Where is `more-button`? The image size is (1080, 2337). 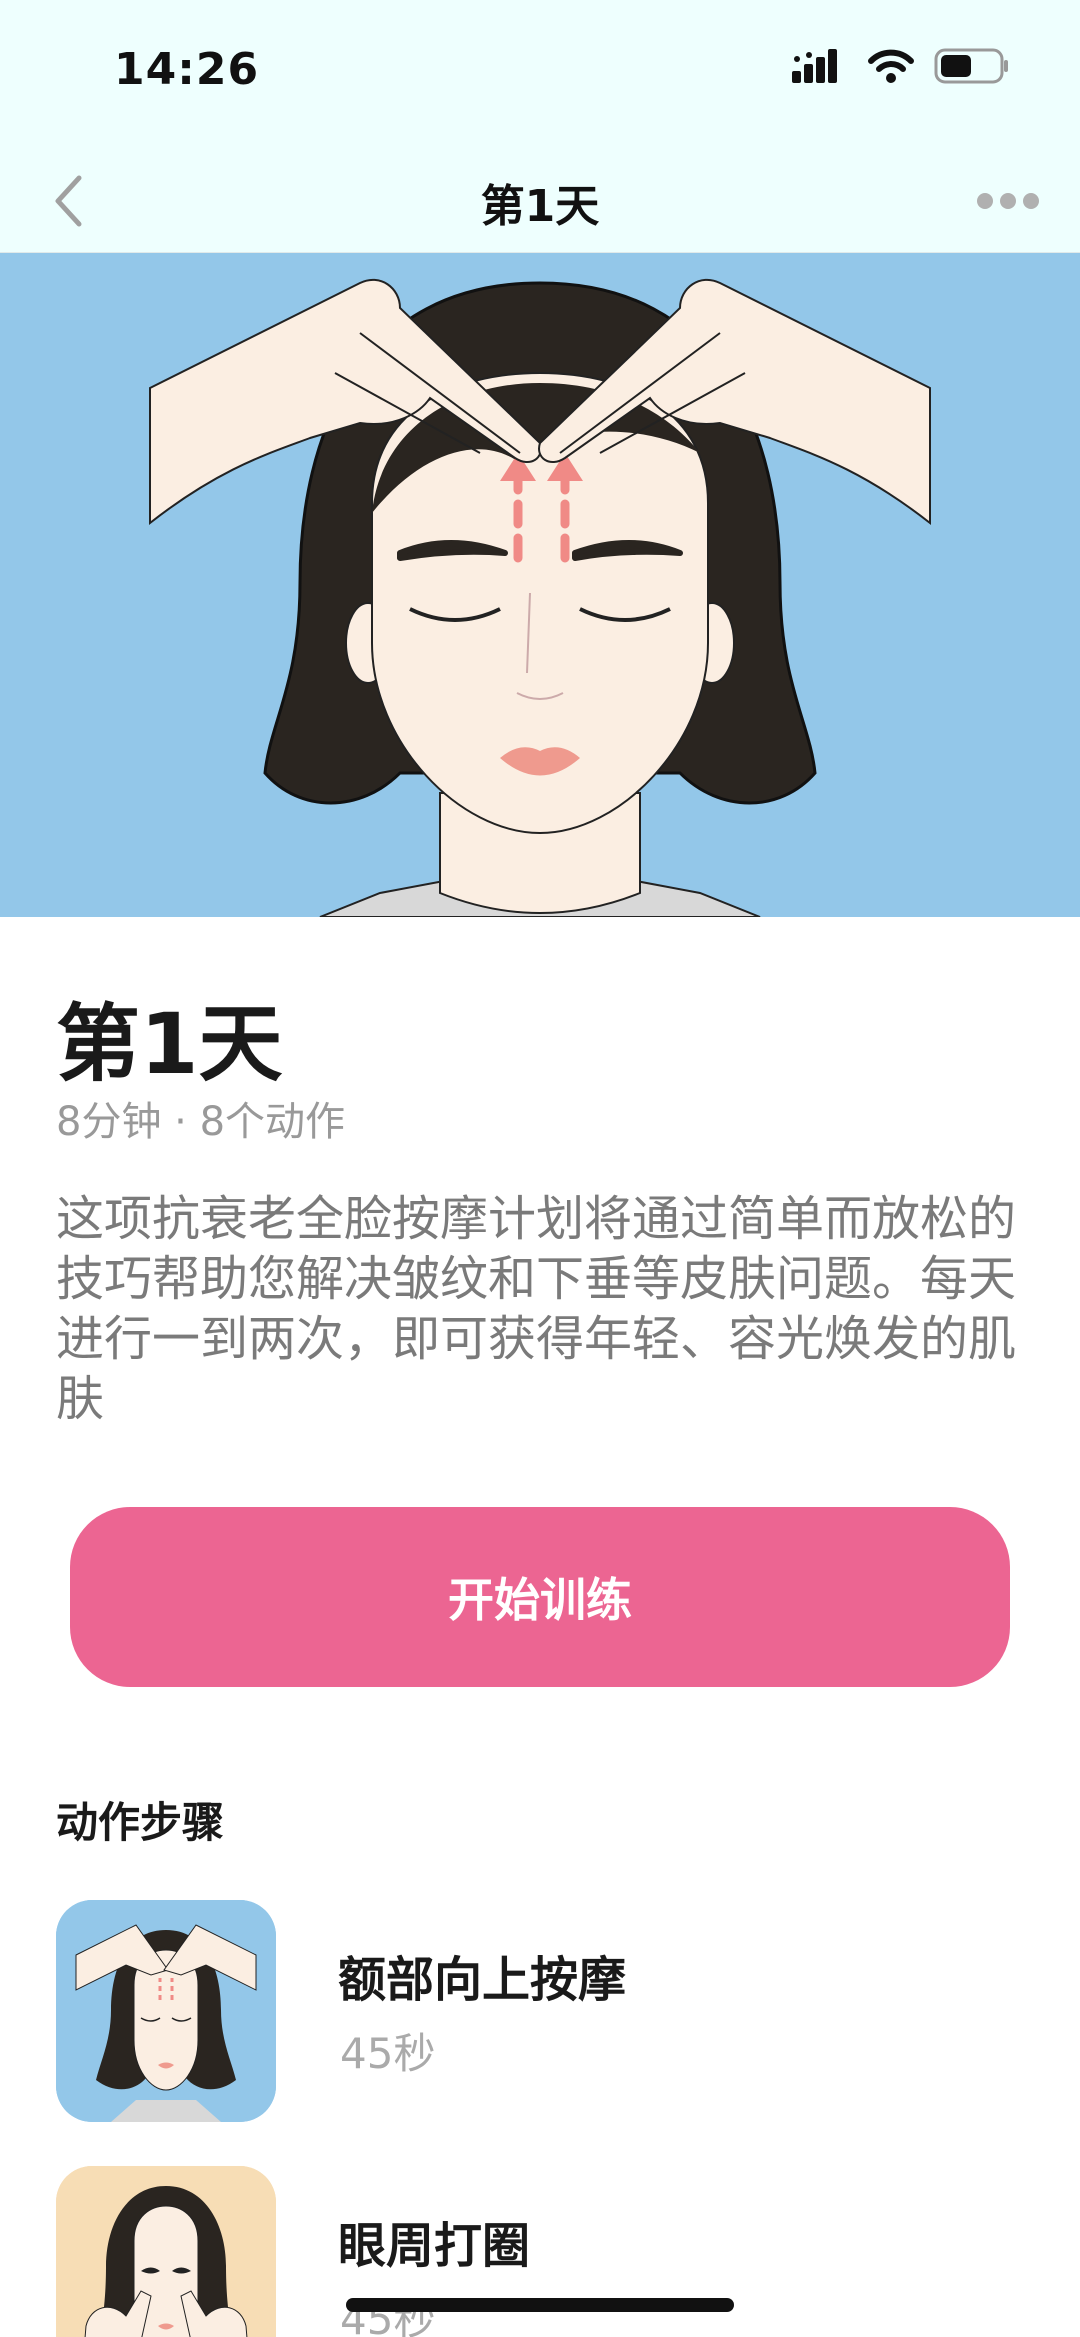 more-button is located at coordinates (1008, 201).